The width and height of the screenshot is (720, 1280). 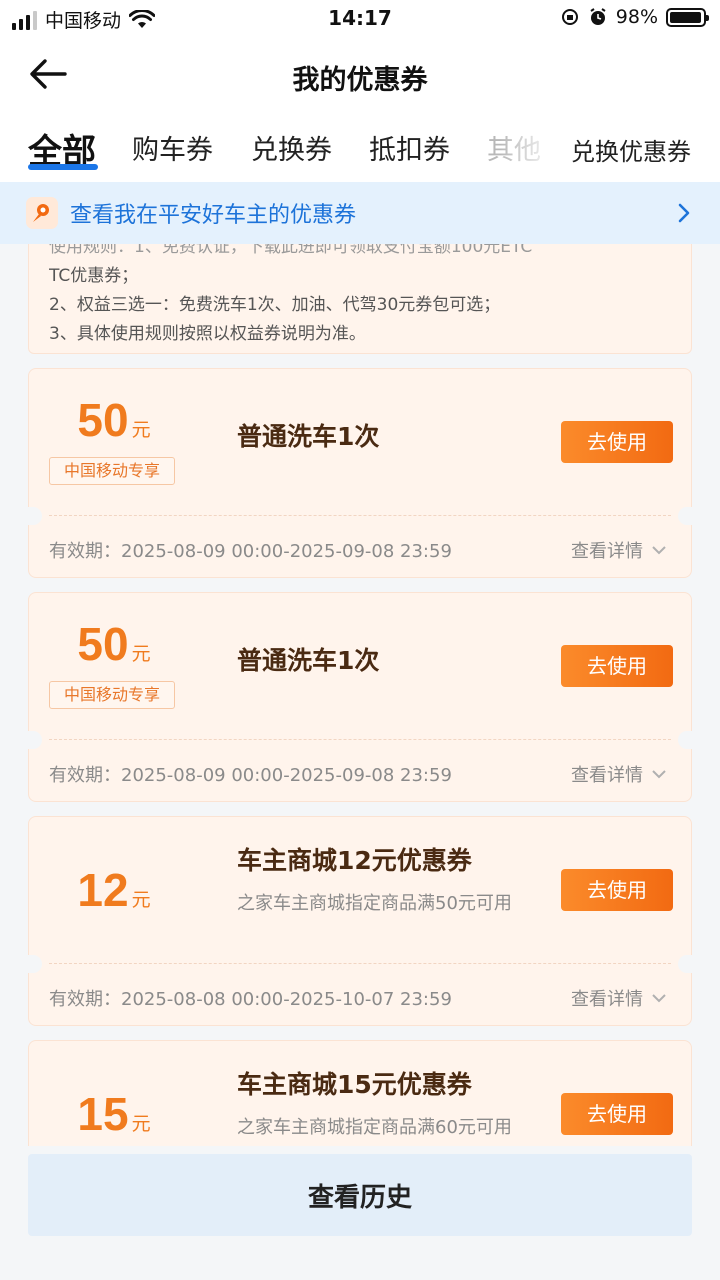 I want to click on coupon-title: 车主商城12元优惠券, so click(x=354, y=860).